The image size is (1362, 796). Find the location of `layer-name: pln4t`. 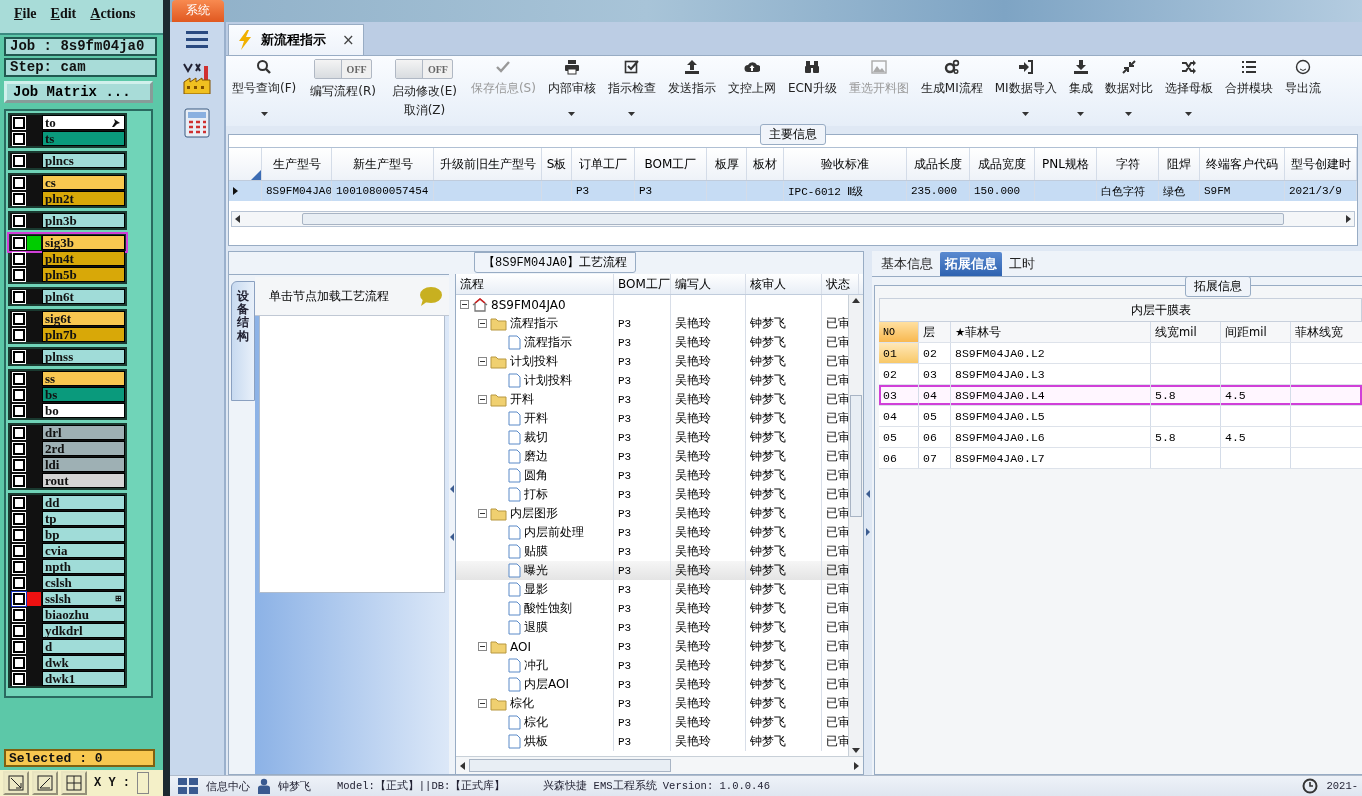

layer-name: pln4t is located at coordinates (83, 258).